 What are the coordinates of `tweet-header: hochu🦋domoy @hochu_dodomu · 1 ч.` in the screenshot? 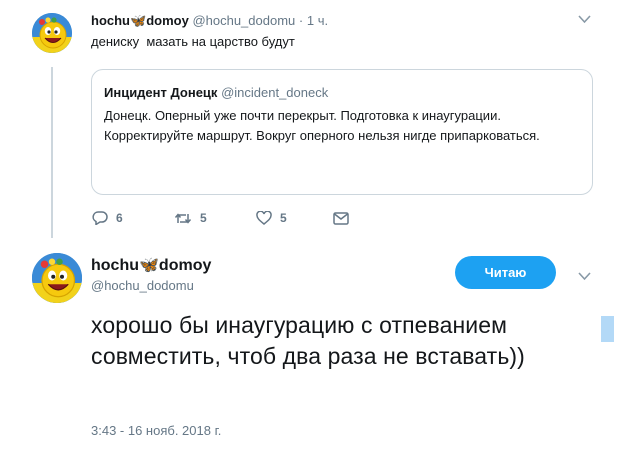 It's located at (209, 21).